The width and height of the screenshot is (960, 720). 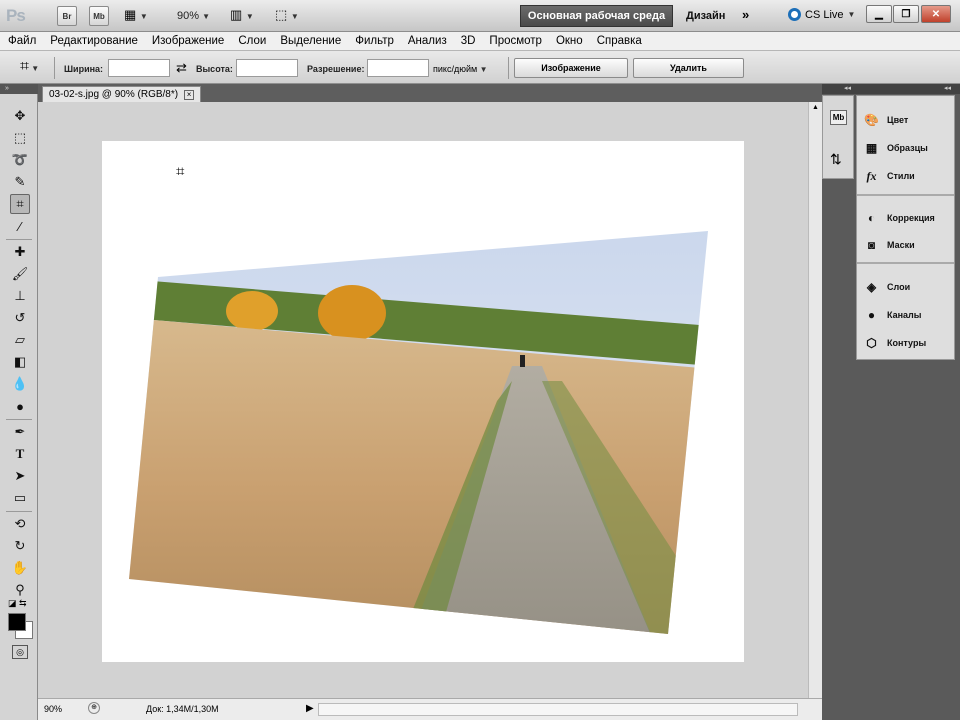 I want to click on cs-live-label: CS Live, so click(x=824, y=14).